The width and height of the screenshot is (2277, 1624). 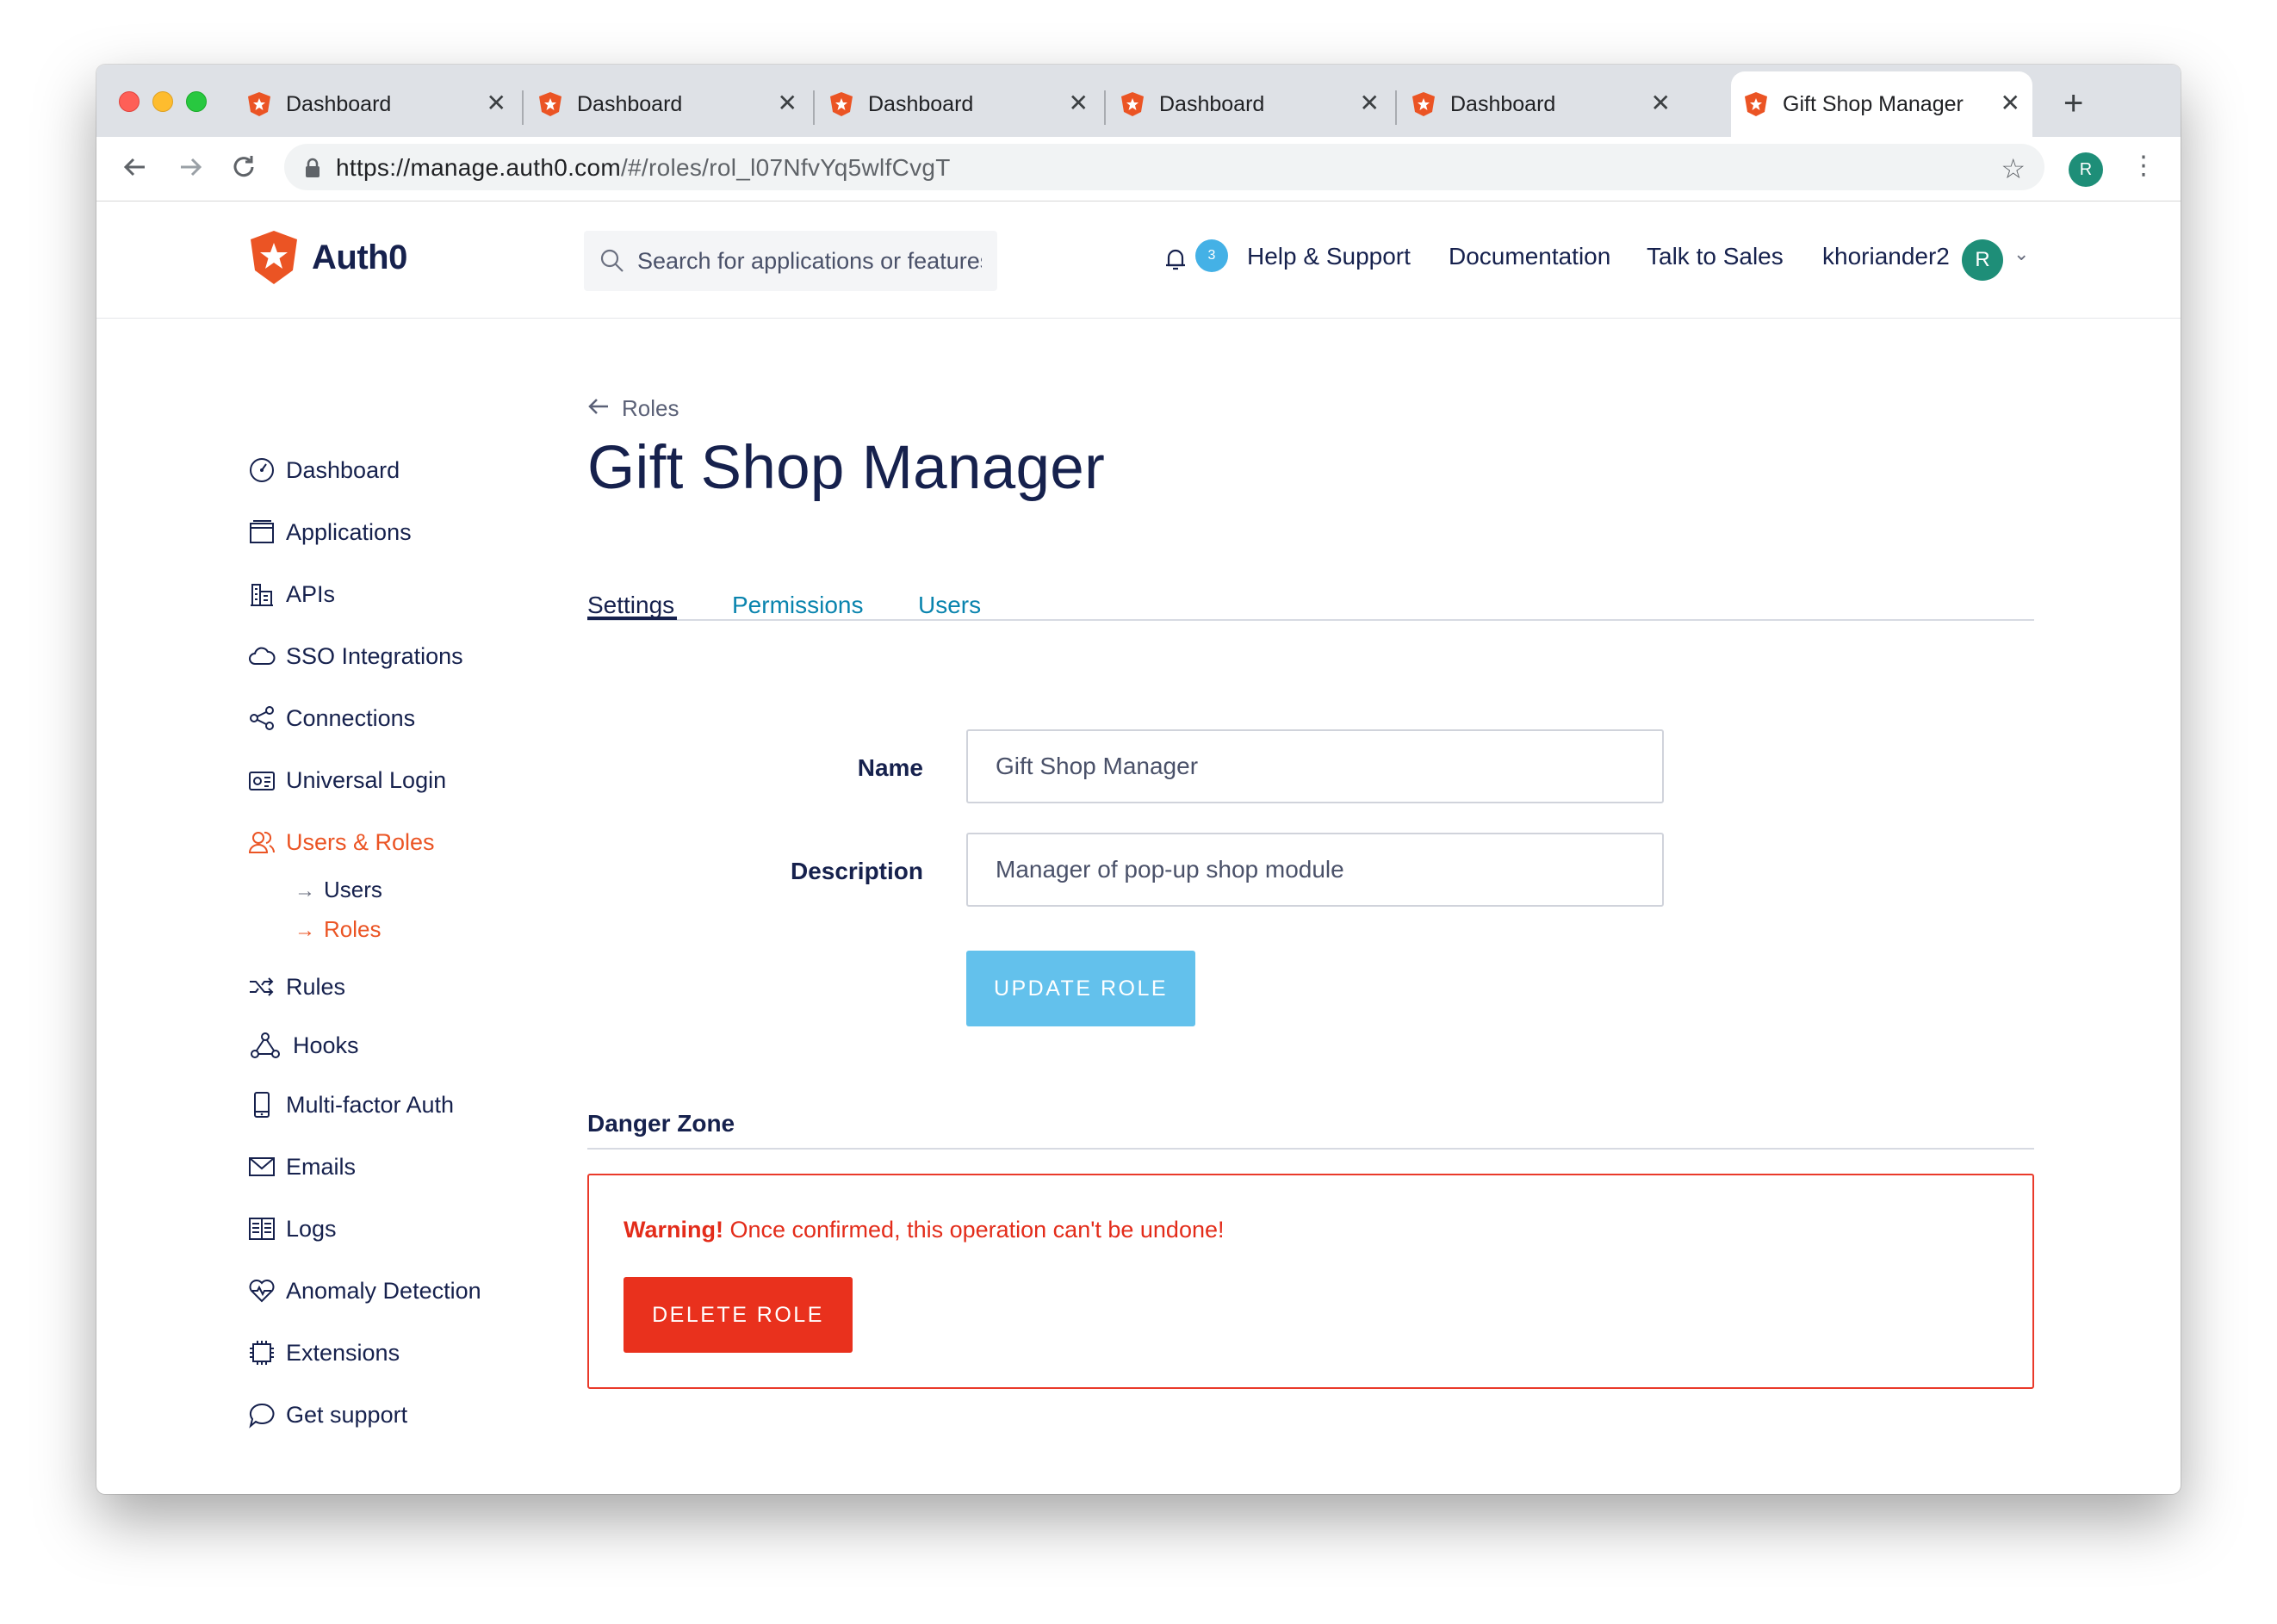 I want to click on gauge-icon, so click(x=262, y=470).